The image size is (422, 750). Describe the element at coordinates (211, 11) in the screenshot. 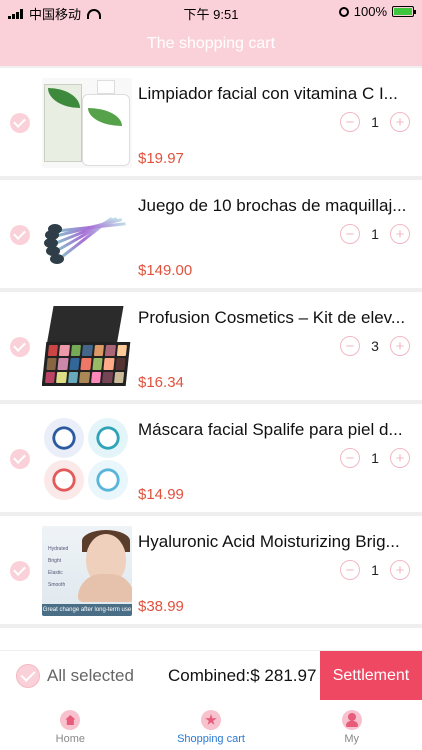

I see `status-bar: 中国移动 下午 9:51 100%` at that location.